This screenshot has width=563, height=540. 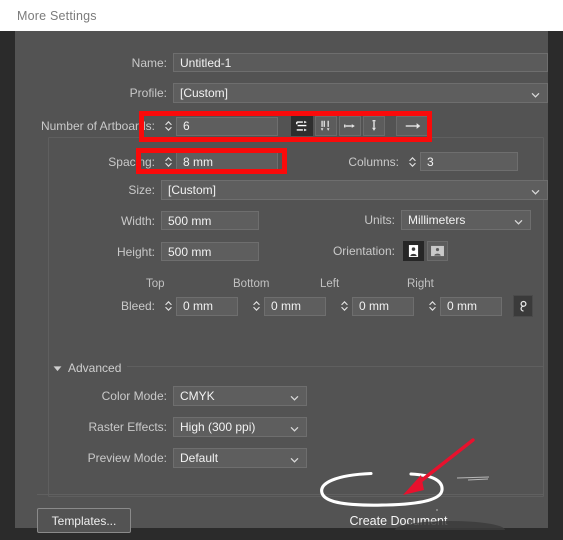 I want to click on create-document-button: Create Document, so click(x=398, y=520).